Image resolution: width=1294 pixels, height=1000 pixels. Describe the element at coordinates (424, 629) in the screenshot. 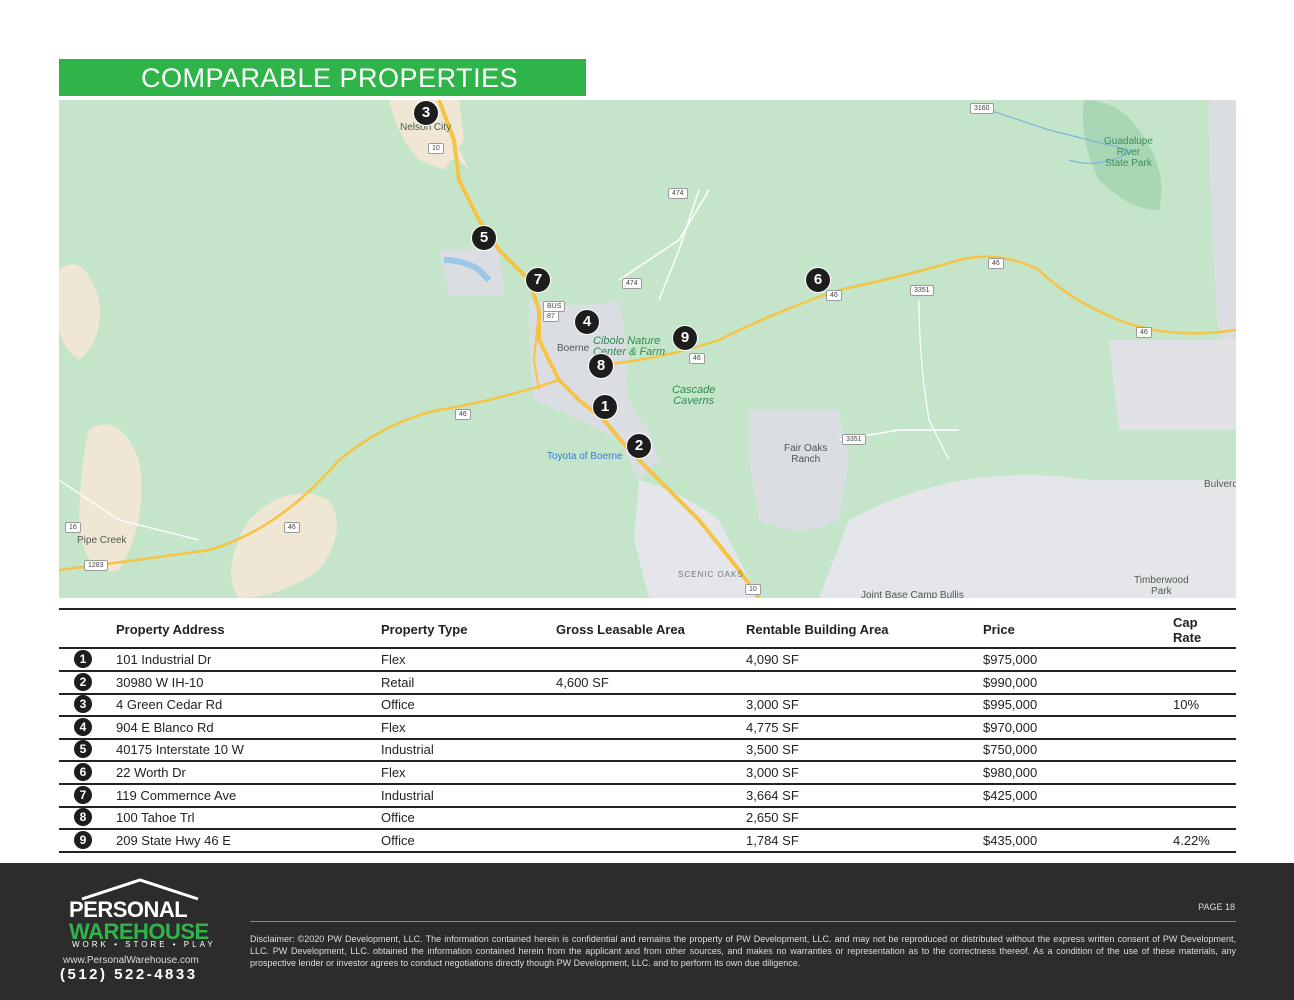

I see `col-header-type: Property Type` at that location.